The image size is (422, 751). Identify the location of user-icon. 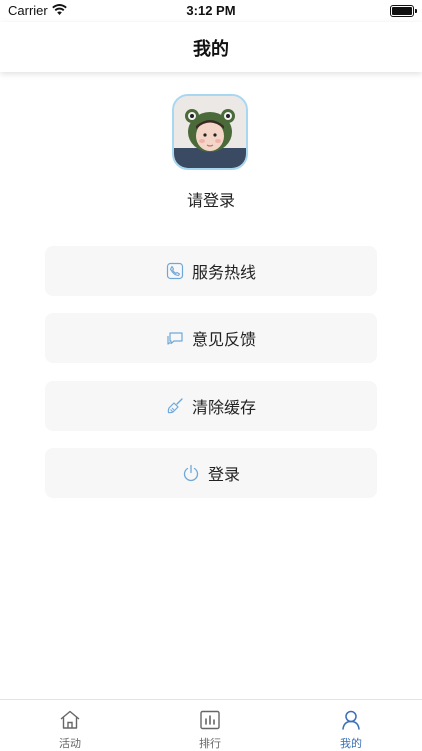
(351, 720).